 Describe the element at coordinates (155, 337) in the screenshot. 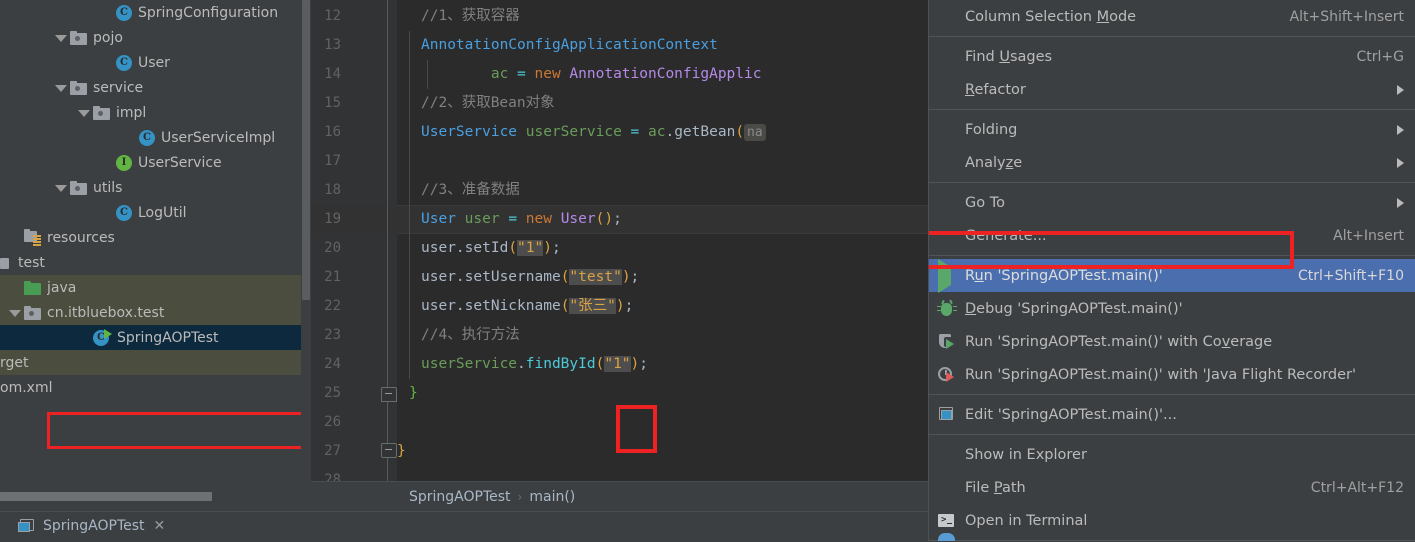

I see `tree-item-springaoptest: C SpringAOPTest` at that location.